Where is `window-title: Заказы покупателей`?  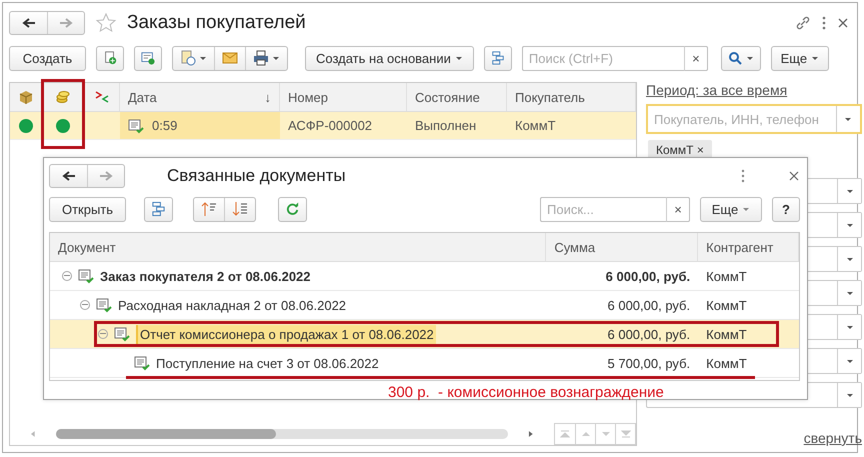
window-title: Заказы покупателей is located at coordinates (216, 23).